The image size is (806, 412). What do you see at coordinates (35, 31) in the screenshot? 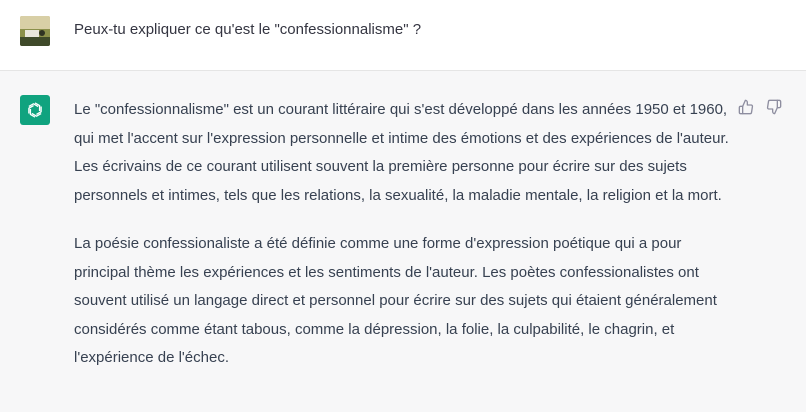
I see `user-avatar` at bounding box center [35, 31].